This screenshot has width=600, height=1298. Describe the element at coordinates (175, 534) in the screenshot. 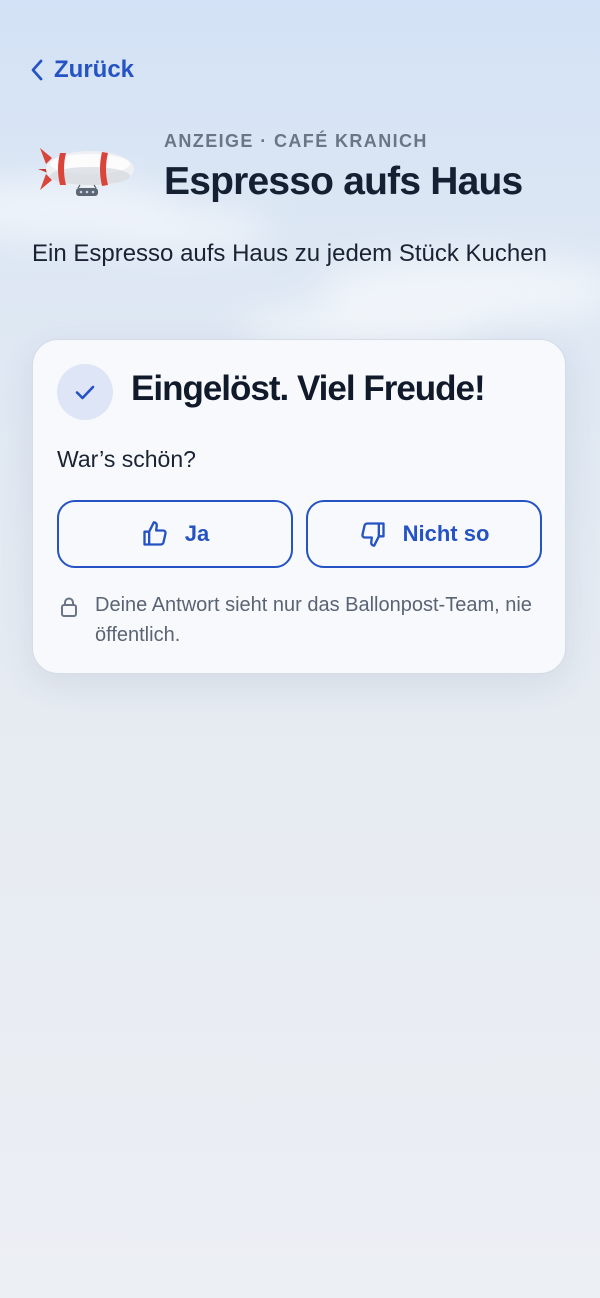

I see `yes-button: Ja` at that location.